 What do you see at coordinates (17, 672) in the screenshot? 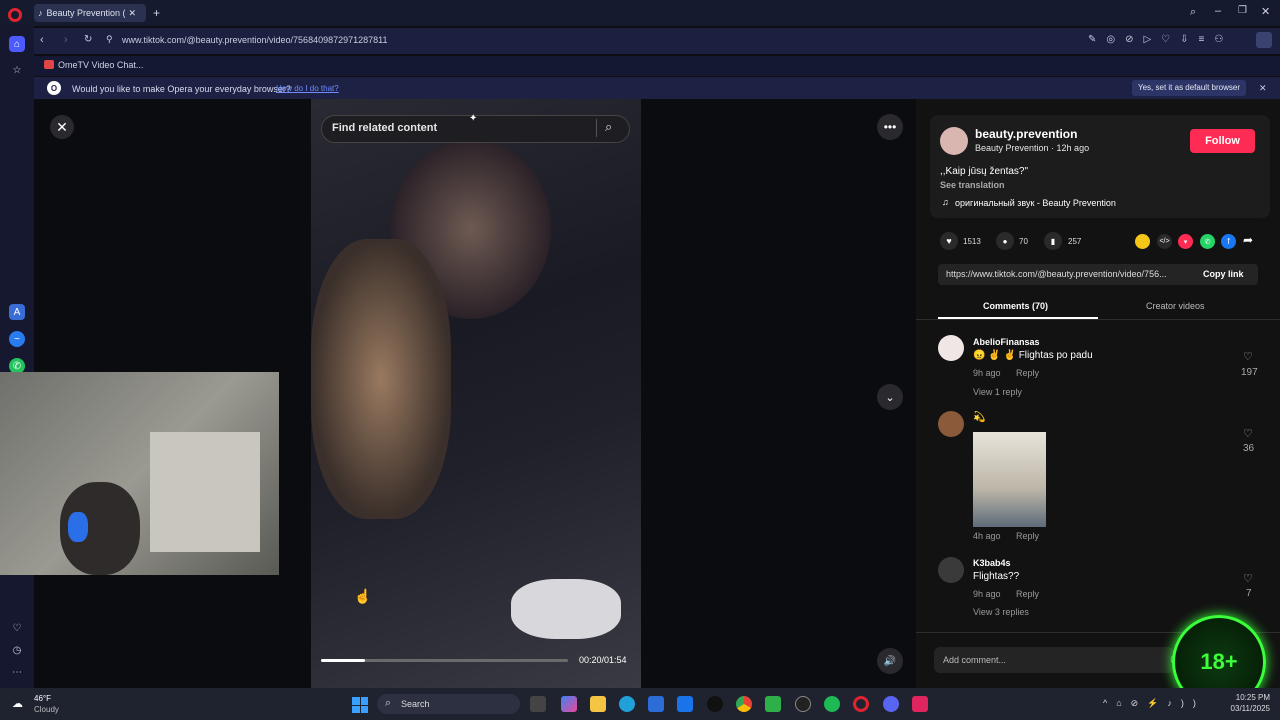
I see `more-icon: ⋯` at bounding box center [17, 672].